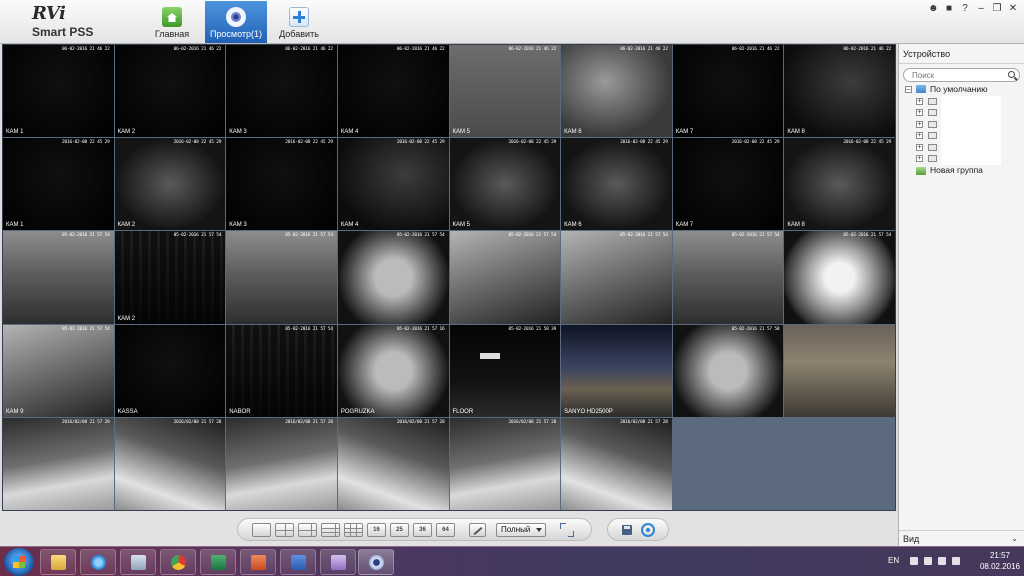 The height and width of the screenshot is (576, 1024). I want to click on taskbar-app-ie, so click(98, 562).